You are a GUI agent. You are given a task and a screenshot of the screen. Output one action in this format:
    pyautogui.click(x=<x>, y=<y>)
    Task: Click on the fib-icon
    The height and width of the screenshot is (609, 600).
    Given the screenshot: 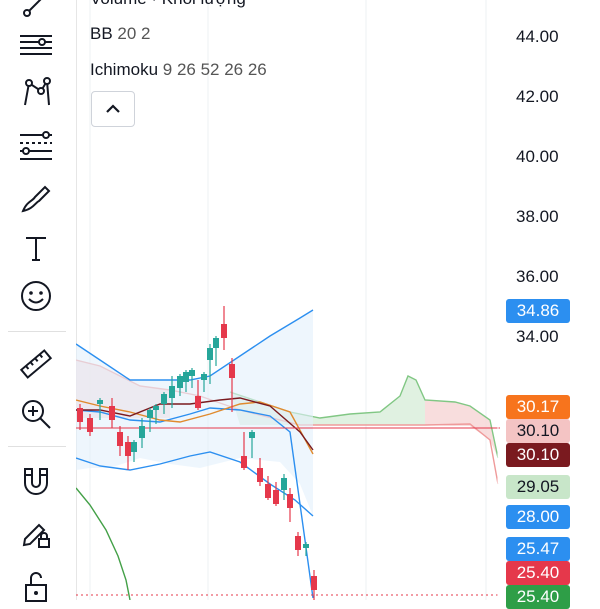 What is the action you would take?
    pyautogui.click(x=36, y=146)
    